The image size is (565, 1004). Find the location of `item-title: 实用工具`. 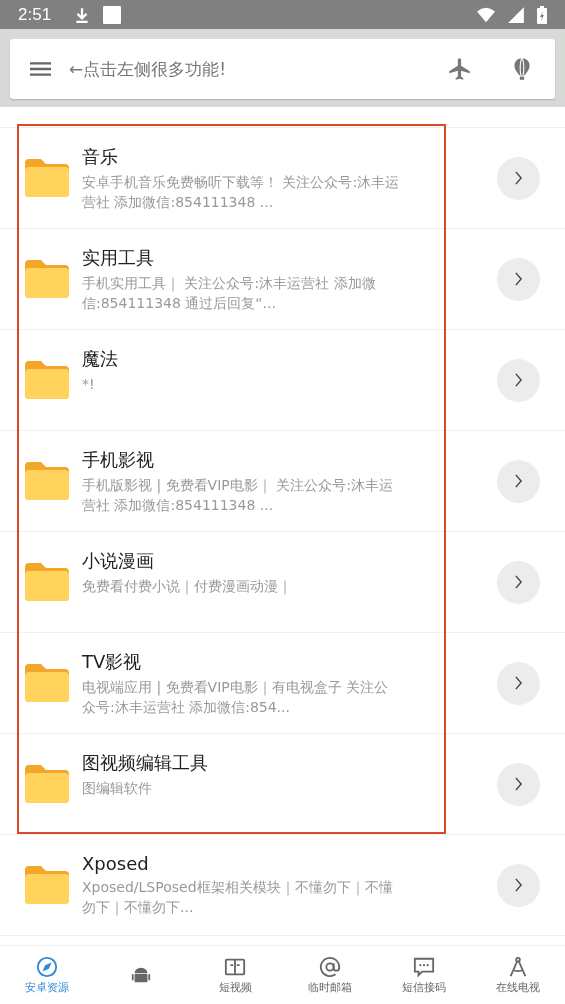

item-title: 实用工具 is located at coordinates (118, 257).